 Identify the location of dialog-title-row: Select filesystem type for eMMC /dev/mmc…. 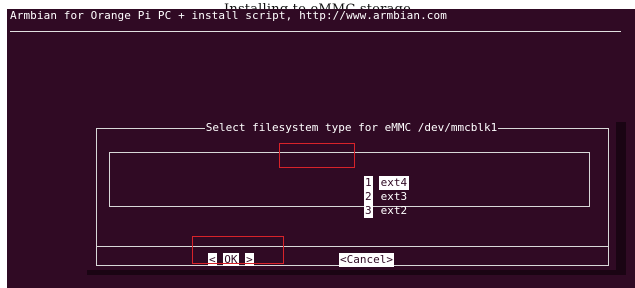
(351, 127).